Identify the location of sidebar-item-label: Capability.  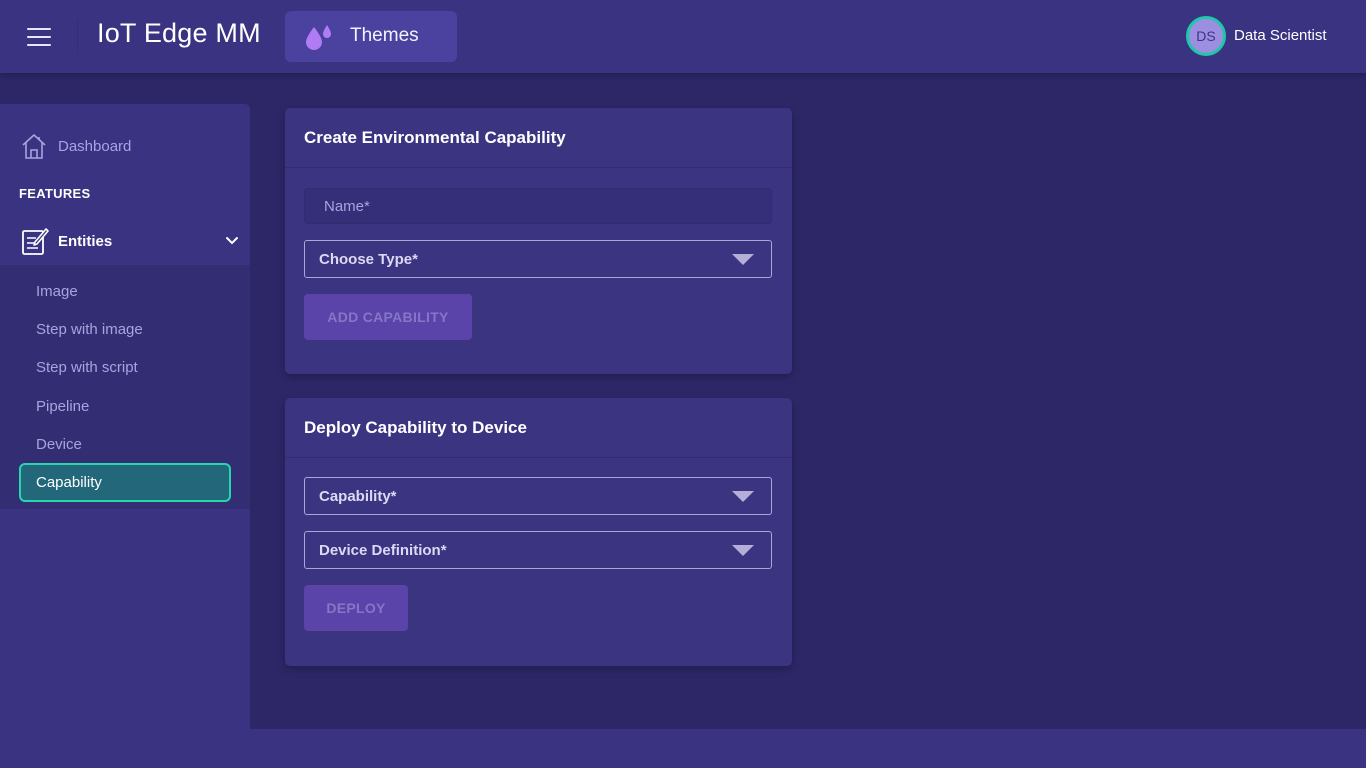
(69, 482).